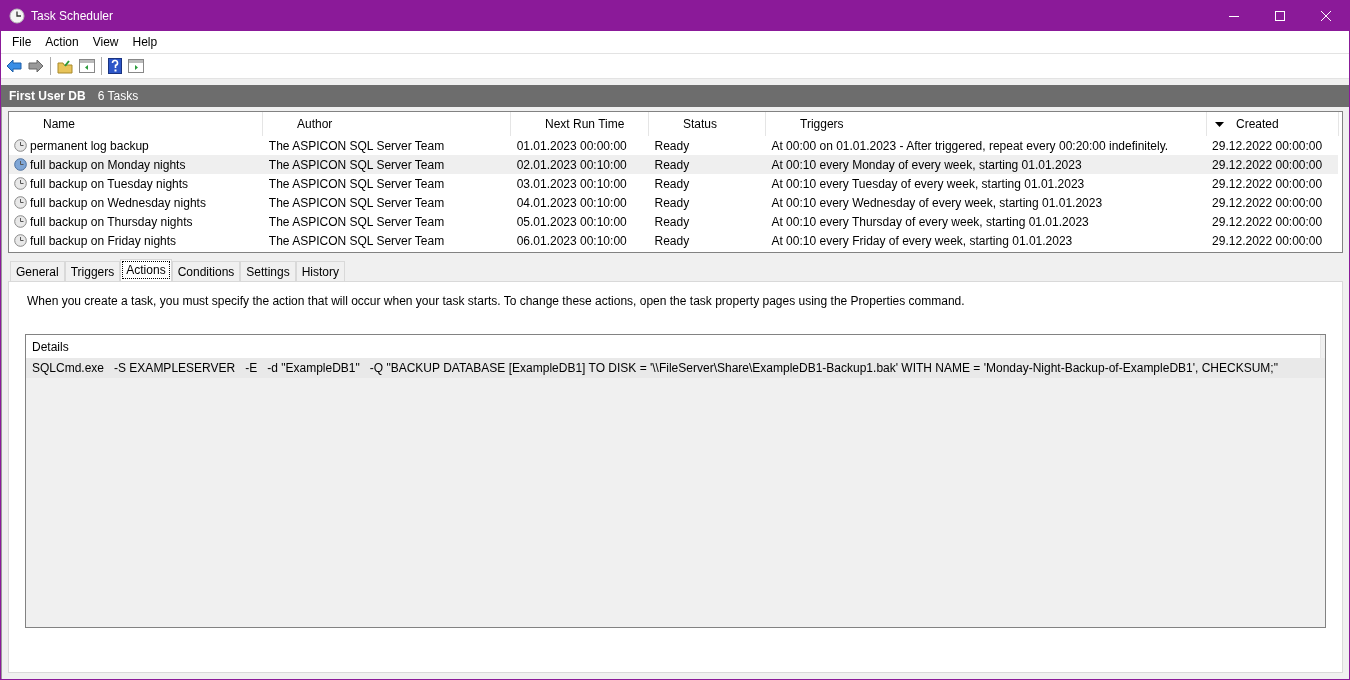 This screenshot has height=680, width=1350. I want to click on tab: Conditions, so click(206, 271).